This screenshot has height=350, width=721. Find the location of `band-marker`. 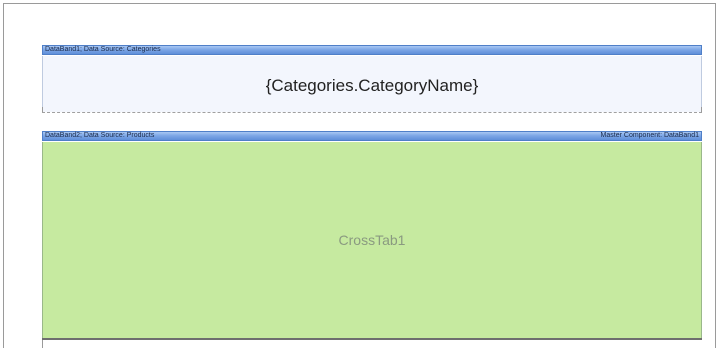

band-marker is located at coordinates (42, 344).